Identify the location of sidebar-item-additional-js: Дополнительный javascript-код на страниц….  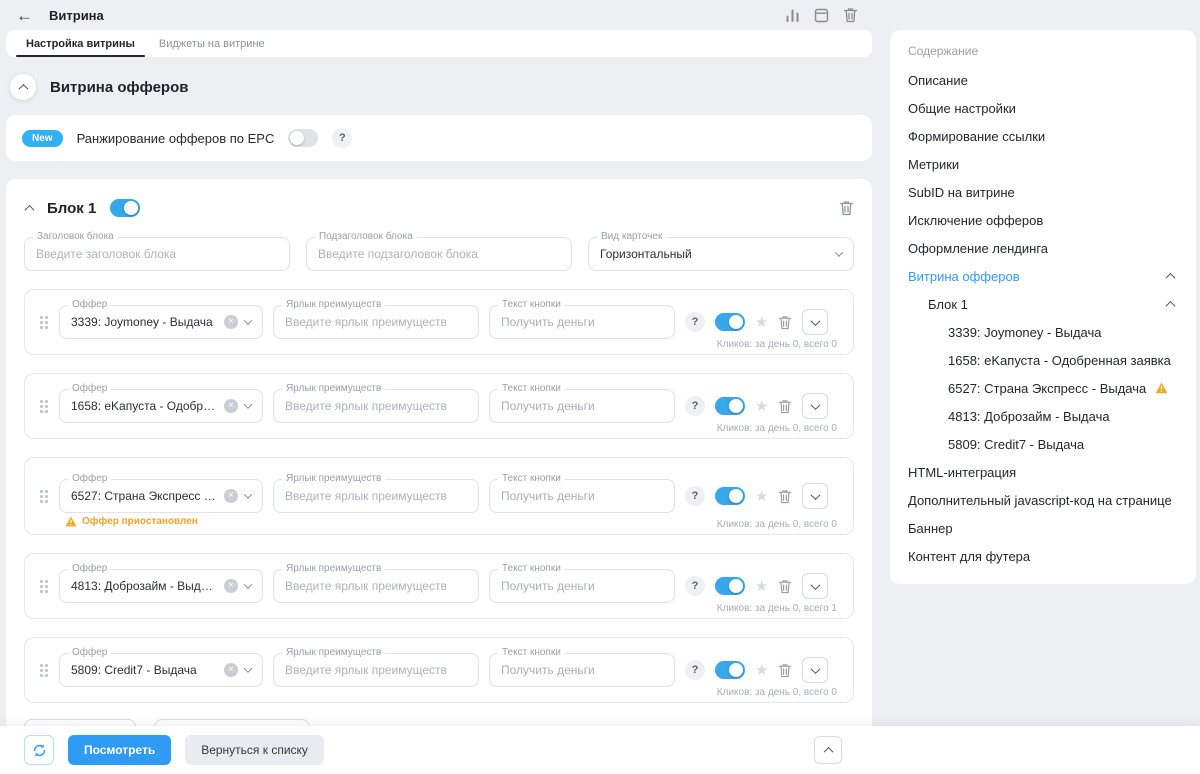
(1043, 500).